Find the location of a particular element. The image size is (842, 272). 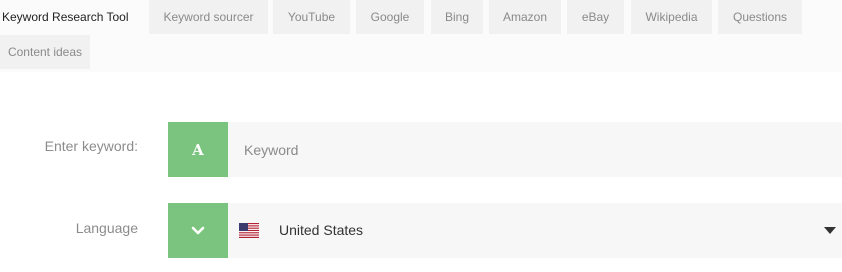

keyword-input is located at coordinates (535, 149).